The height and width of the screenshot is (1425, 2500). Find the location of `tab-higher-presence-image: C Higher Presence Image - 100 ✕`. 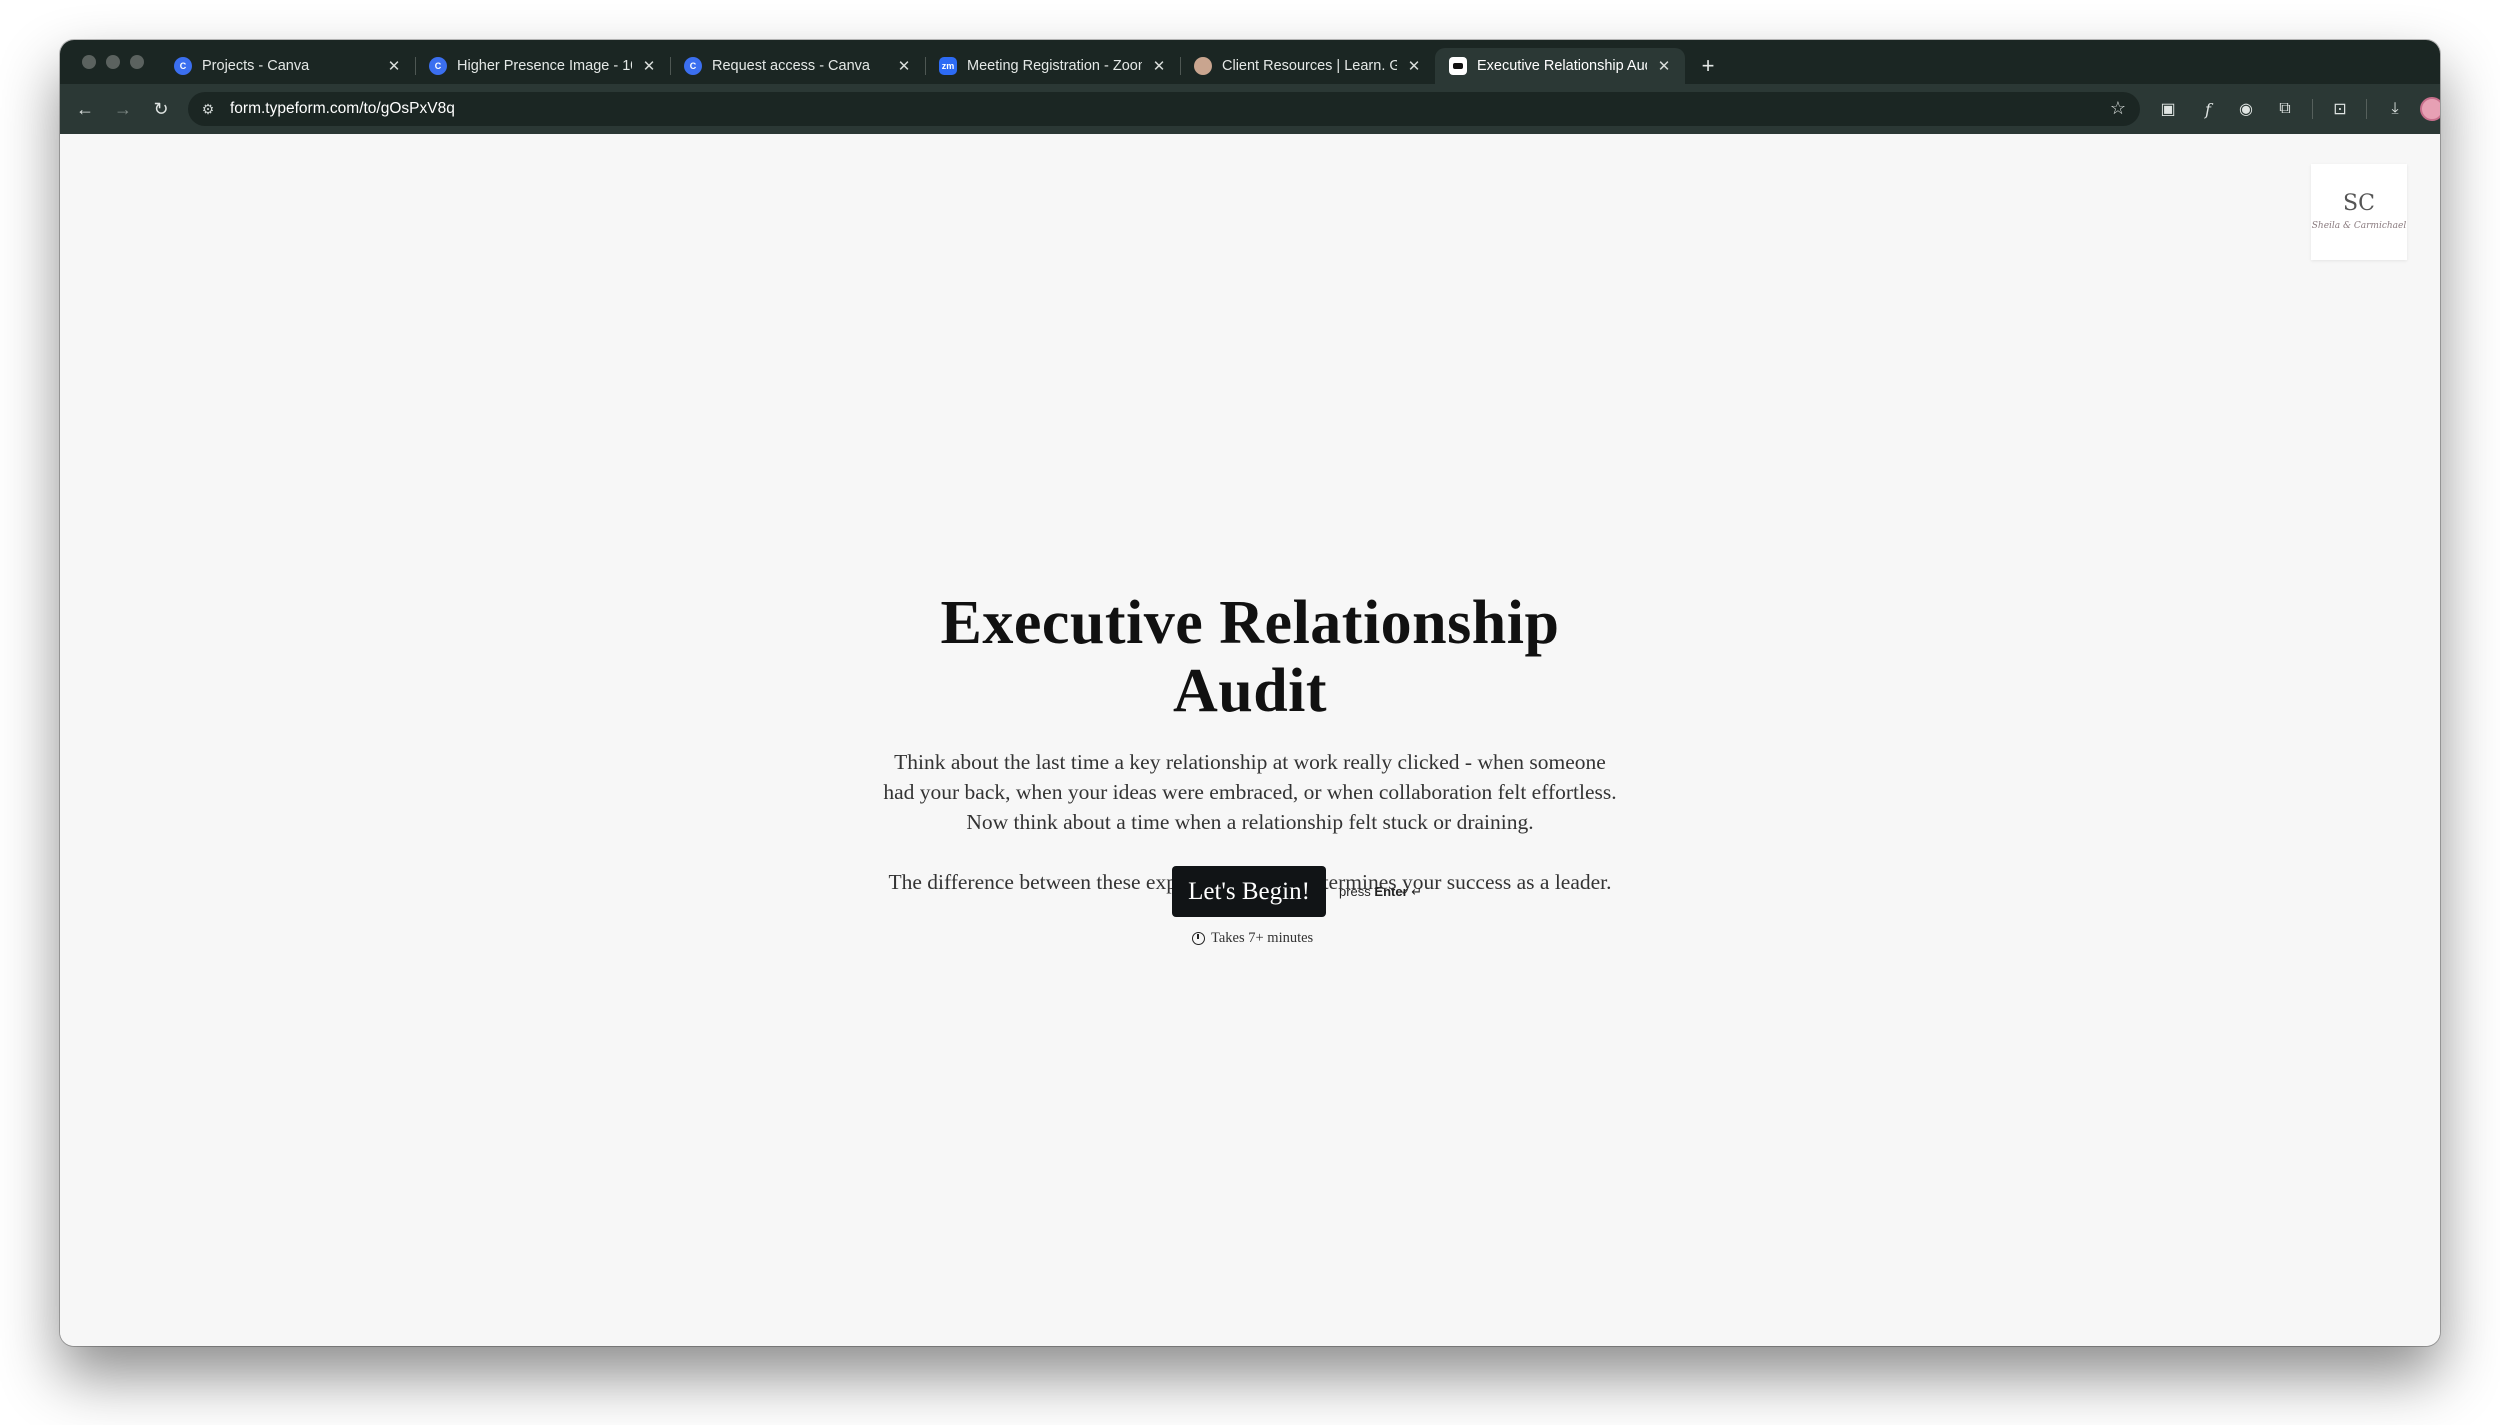

tab-higher-presence-image: C Higher Presence Image - 100 ✕ is located at coordinates (543, 66).